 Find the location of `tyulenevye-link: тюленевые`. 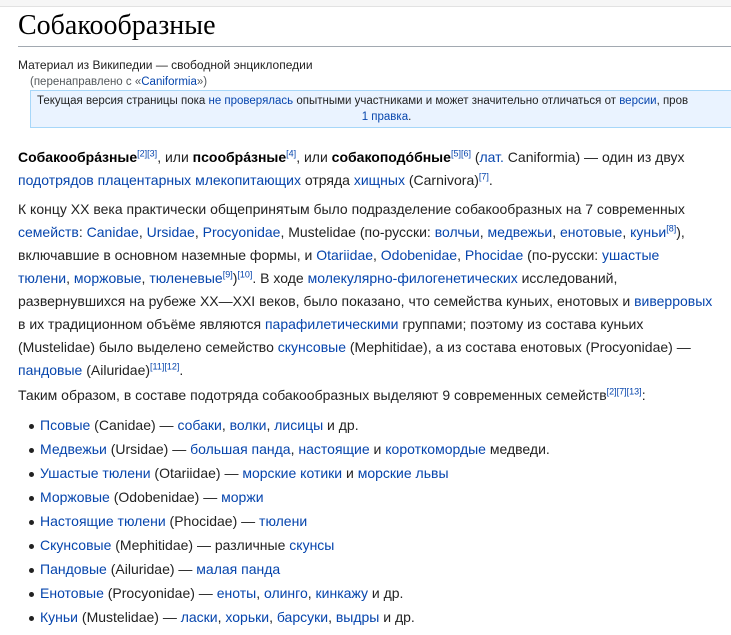

tyulenevye-link: тюленевые is located at coordinates (185, 278).